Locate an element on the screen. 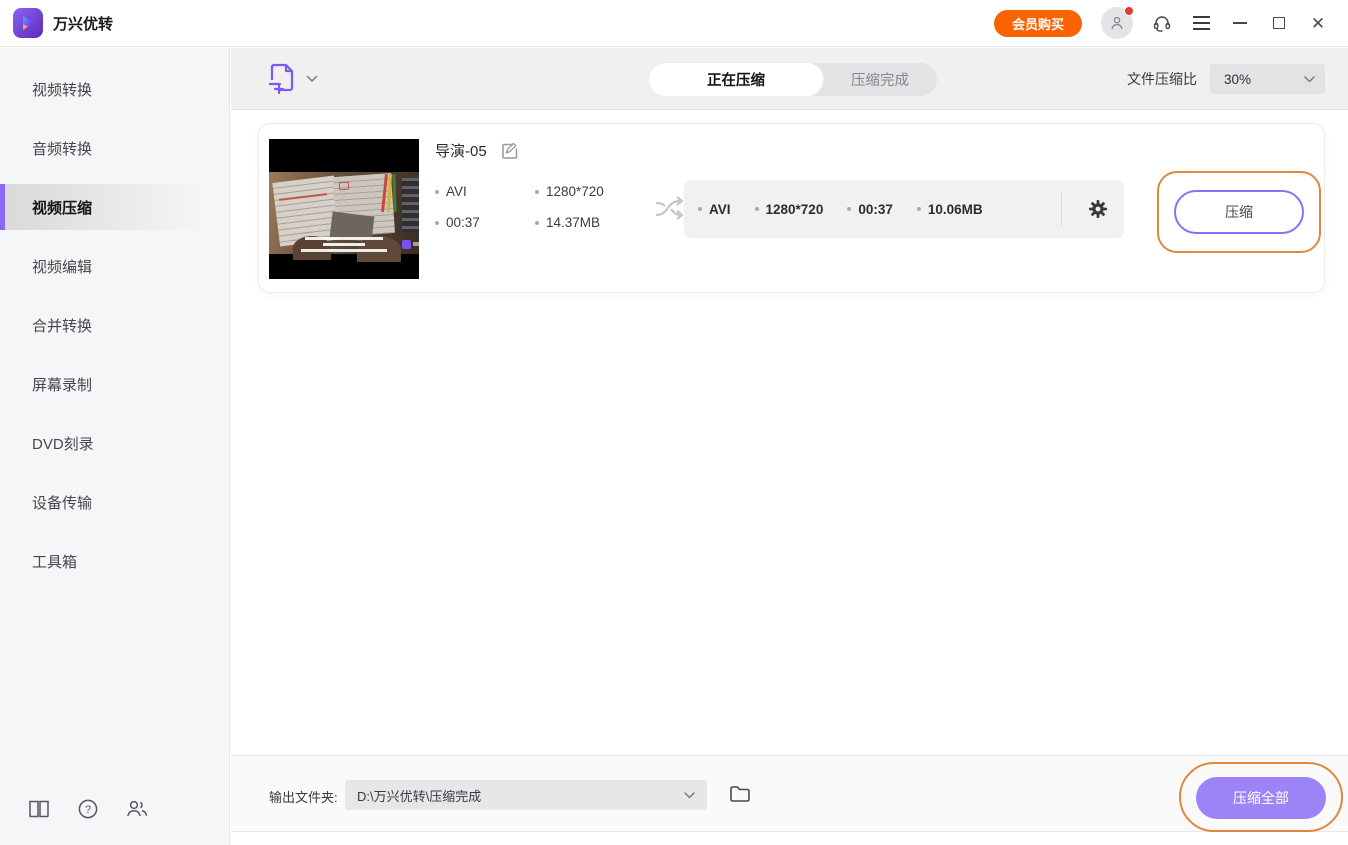 The height and width of the screenshot is (845, 1348). headset-icon is located at coordinates (1162, 24).